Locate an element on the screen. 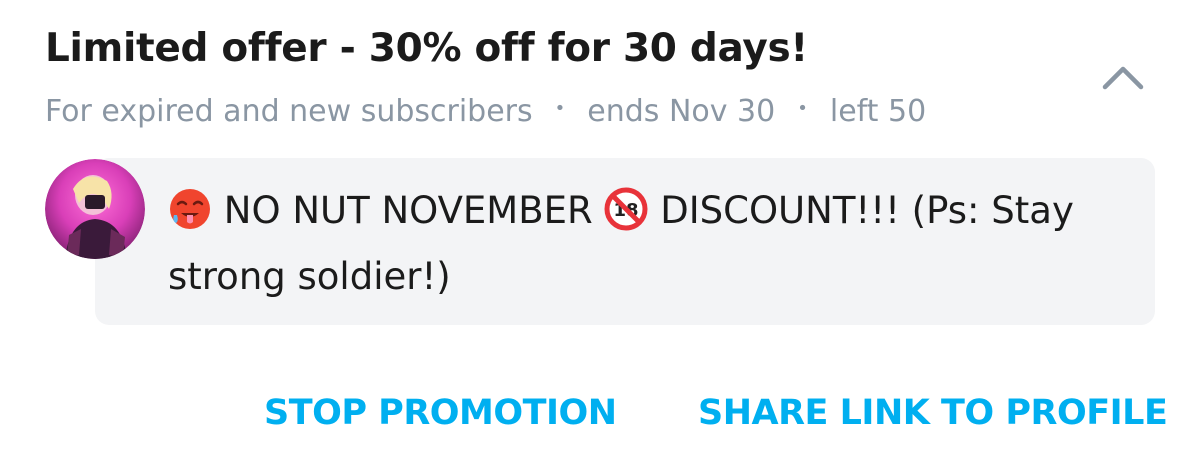  hot-face-emoji is located at coordinates (190, 209).